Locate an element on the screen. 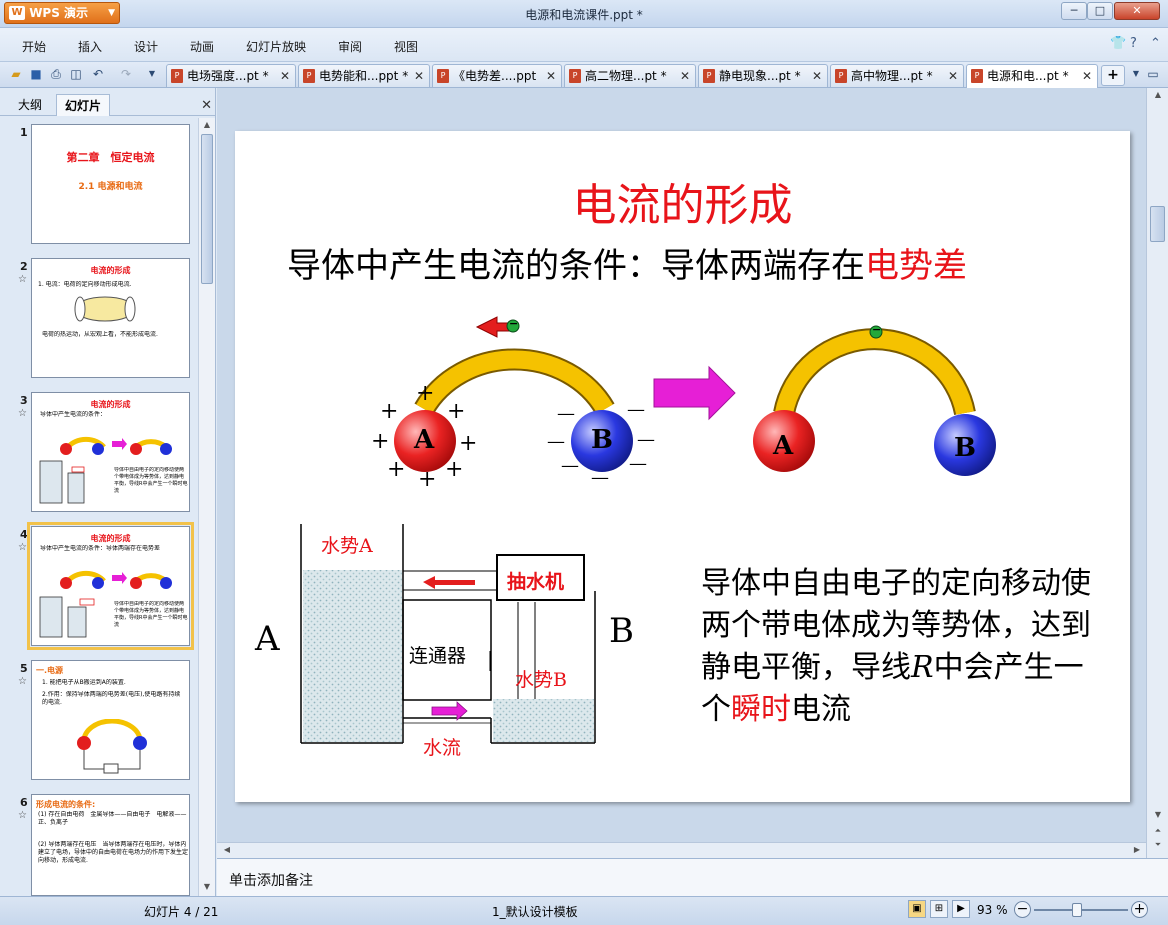 This screenshot has height=925, width=1168. electron-sign: − is located at coordinates (877, 329).